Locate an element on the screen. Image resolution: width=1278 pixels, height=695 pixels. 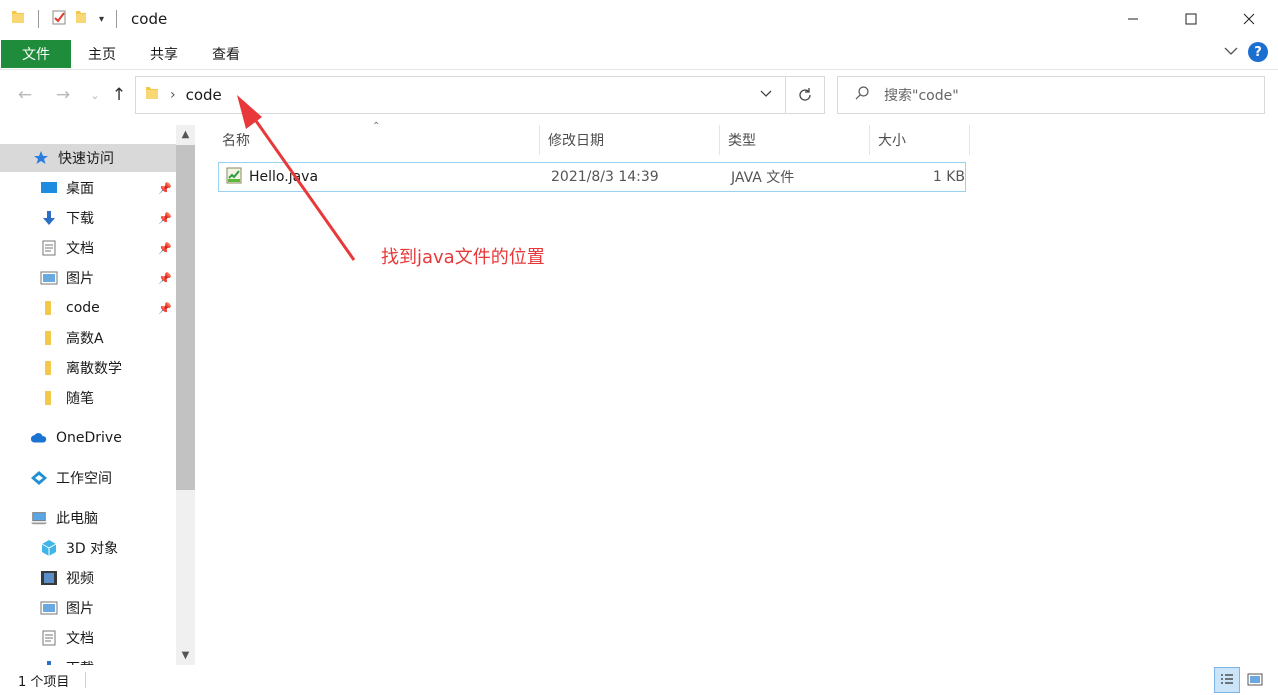
annotation-arrow is located at coordinates (296, 178).